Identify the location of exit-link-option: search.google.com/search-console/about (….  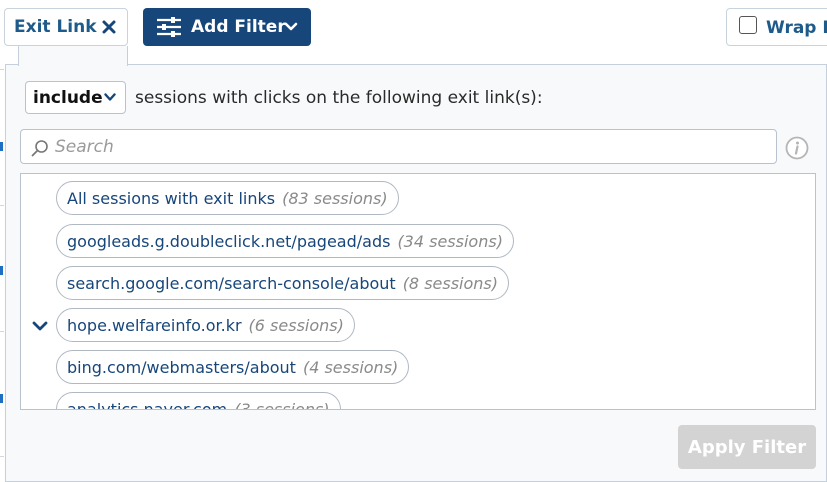
(282, 283).